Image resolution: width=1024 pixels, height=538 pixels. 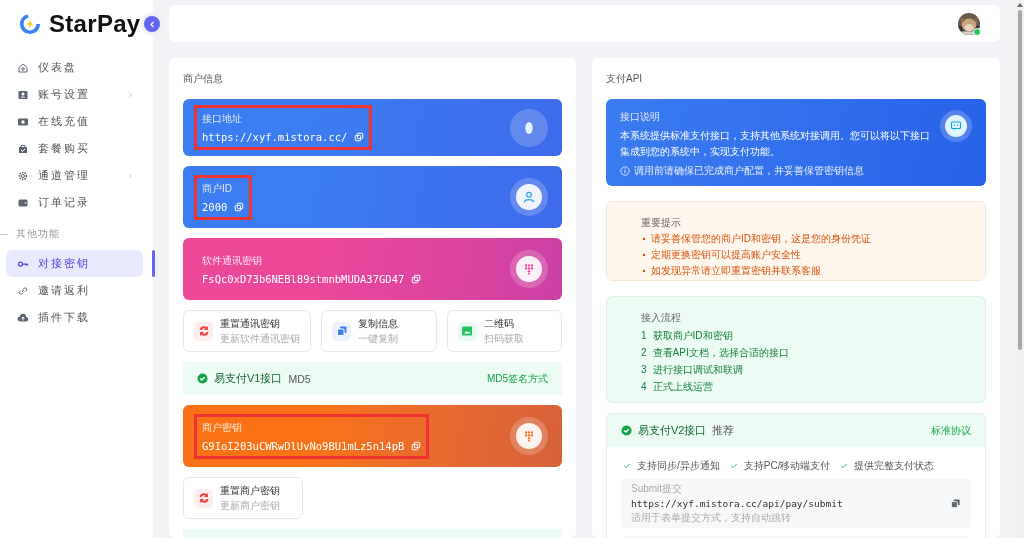 I want to click on step-text: 获取商户ID和密钥, so click(x=692, y=335).